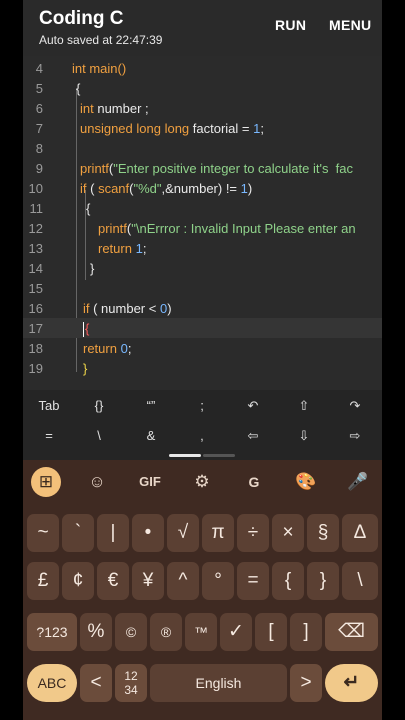 The width and height of the screenshot is (405, 720). What do you see at coordinates (306, 632) in the screenshot?
I see `key-right-bracket: ]` at bounding box center [306, 632].